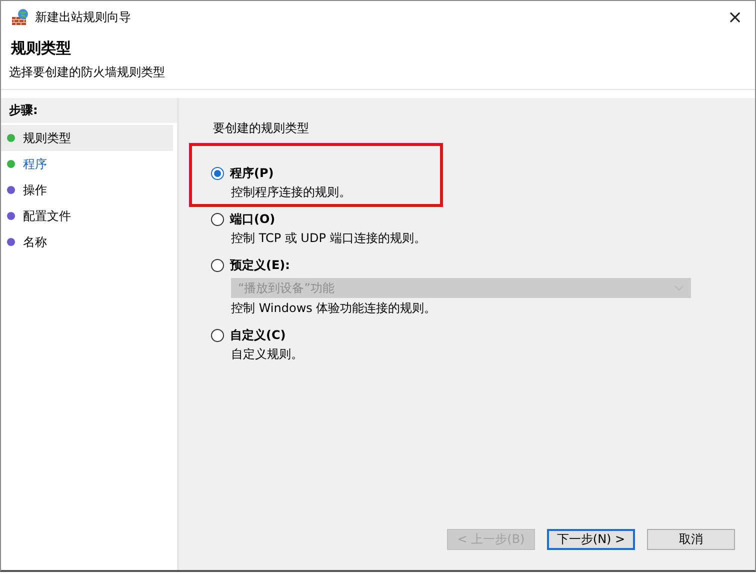 This screenshot has height=574, width=756. Describe the element at coordinates (20, 17) in the screenshot. I see `firewall-icon` at that location.